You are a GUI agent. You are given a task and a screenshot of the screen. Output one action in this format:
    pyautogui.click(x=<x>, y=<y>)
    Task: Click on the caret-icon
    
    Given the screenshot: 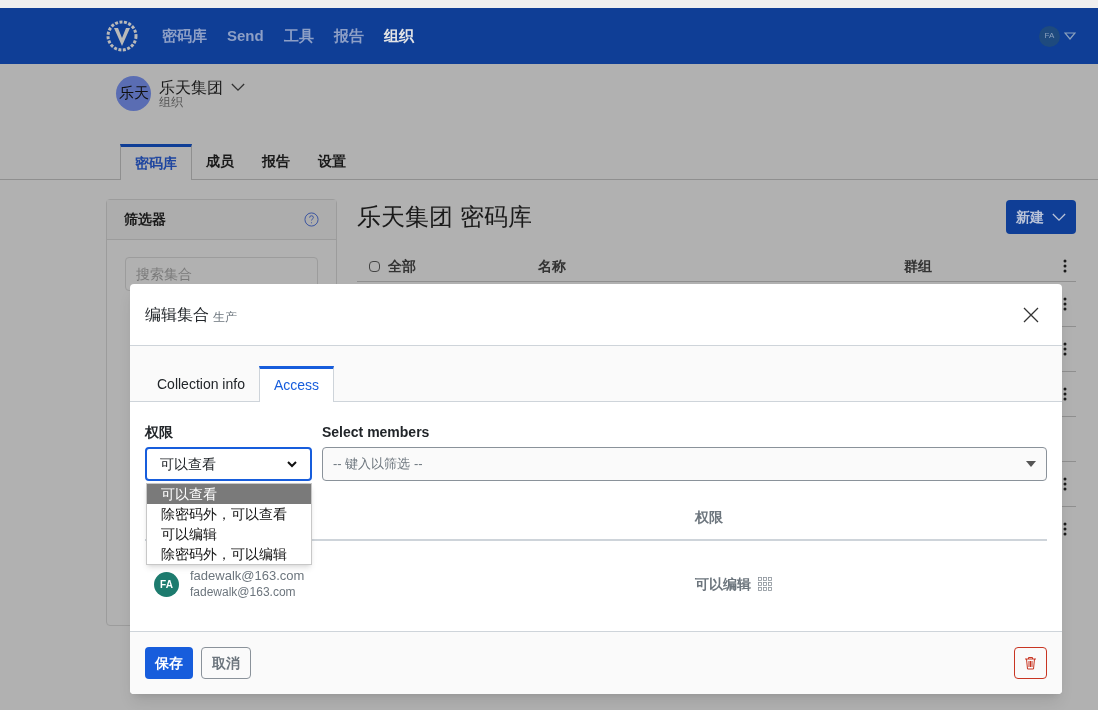 What is the action you would take?
    pyautogui.click(x=1070, y=36)
    